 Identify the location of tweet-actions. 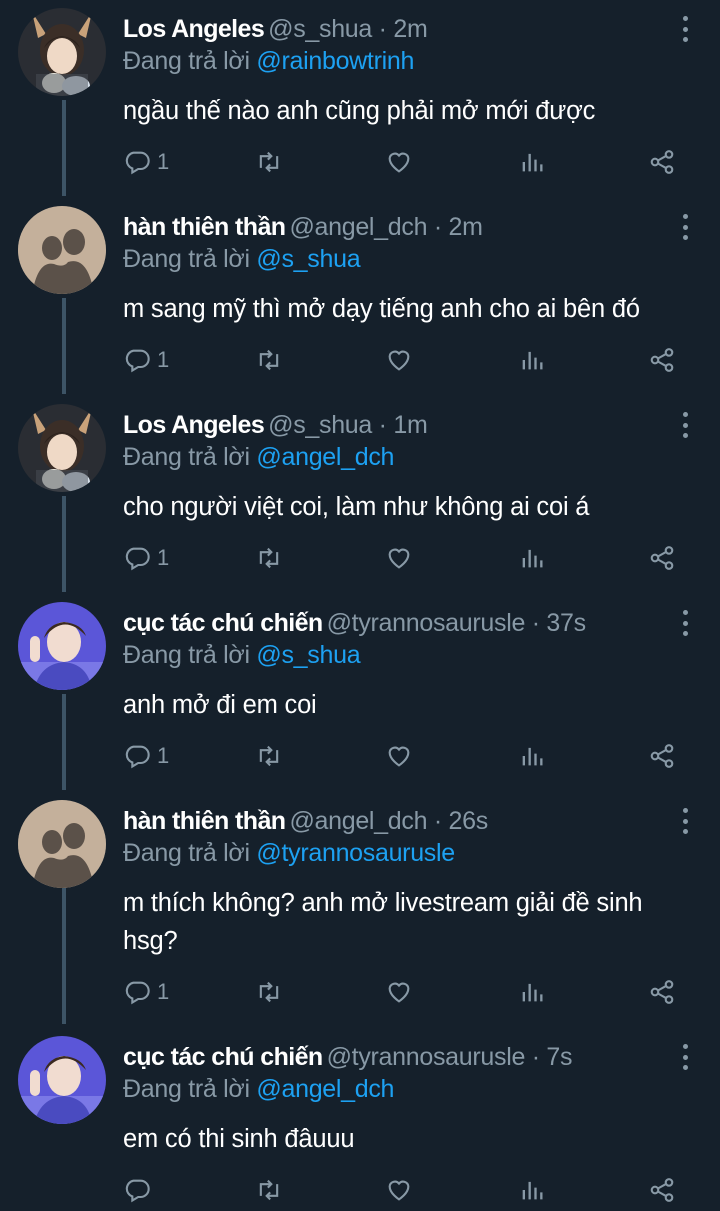
(403, 1190).